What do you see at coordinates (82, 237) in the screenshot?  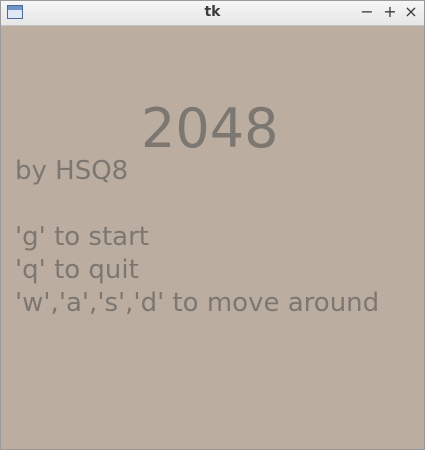 I see `instruction-start: 'g' to start` at bounding box center [82, 237].